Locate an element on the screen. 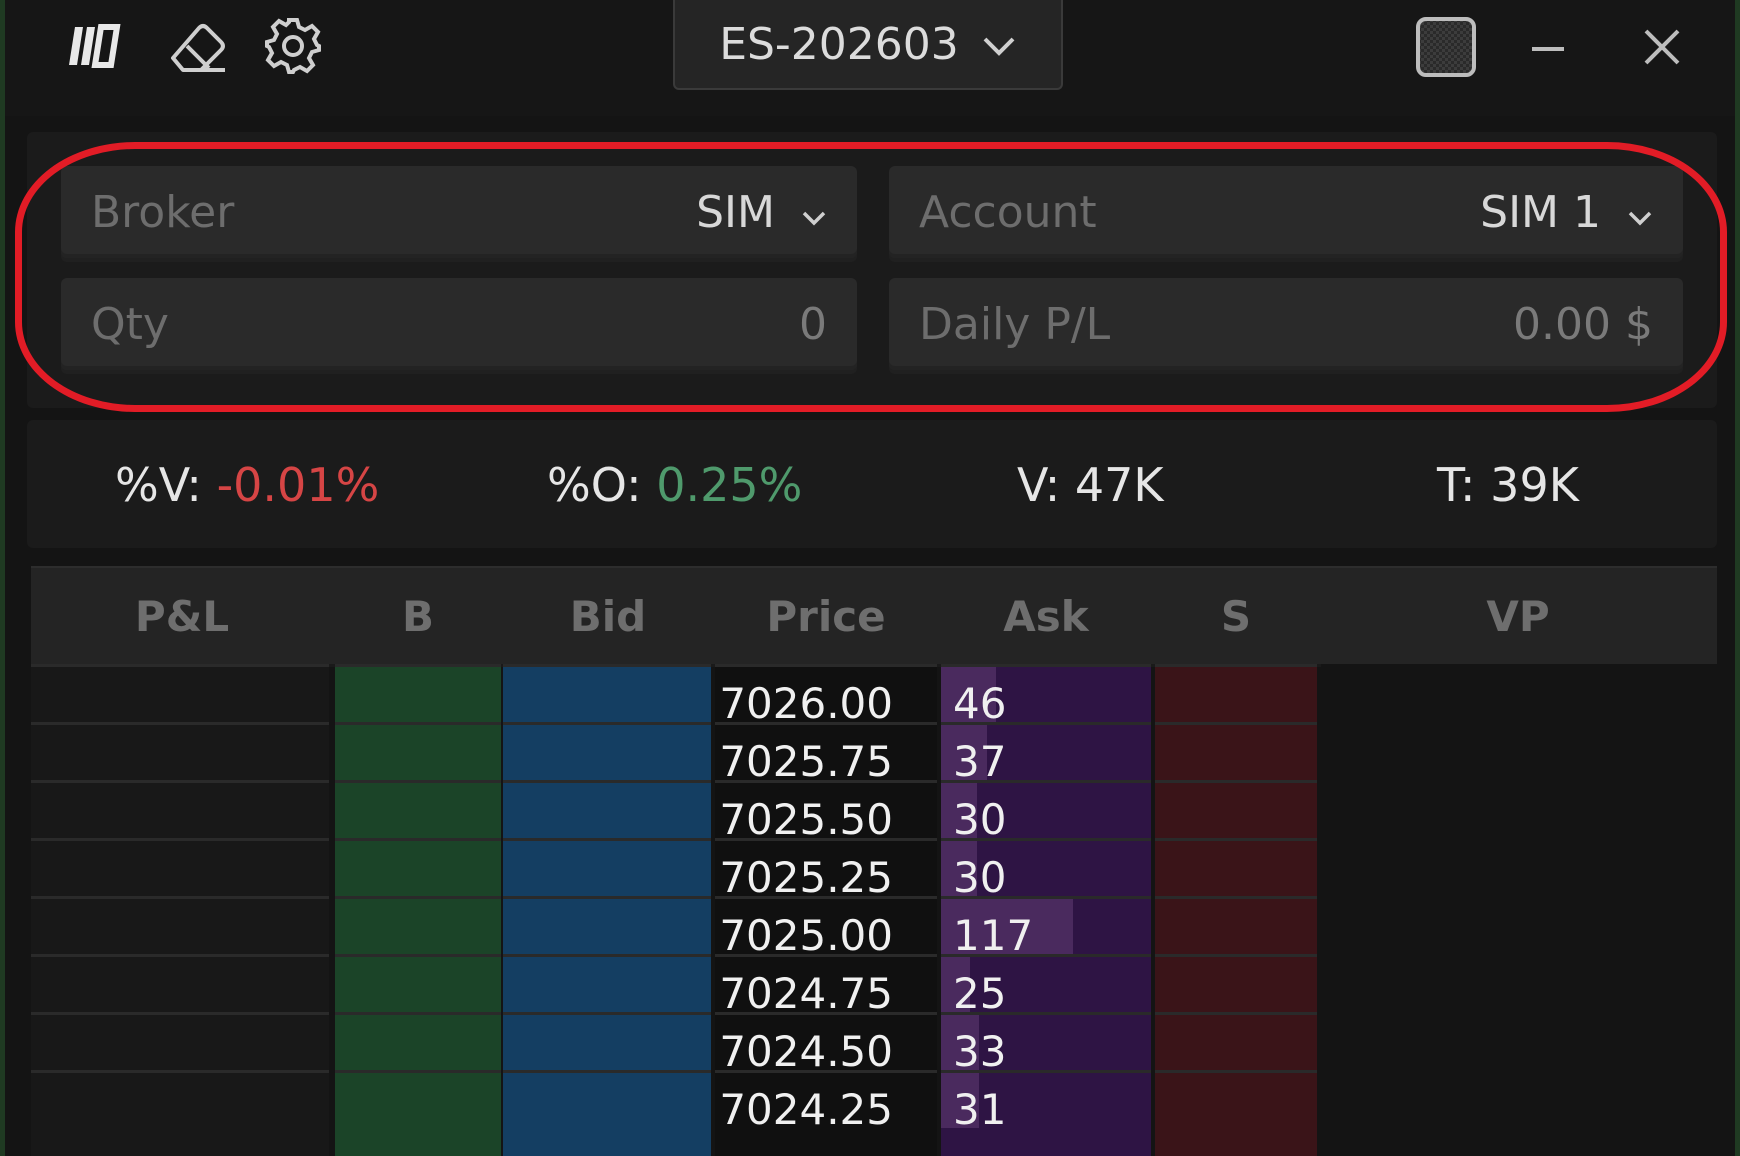 The image size is (1740, 1156). chevron-down-icon is located at coordinates (814, 212).